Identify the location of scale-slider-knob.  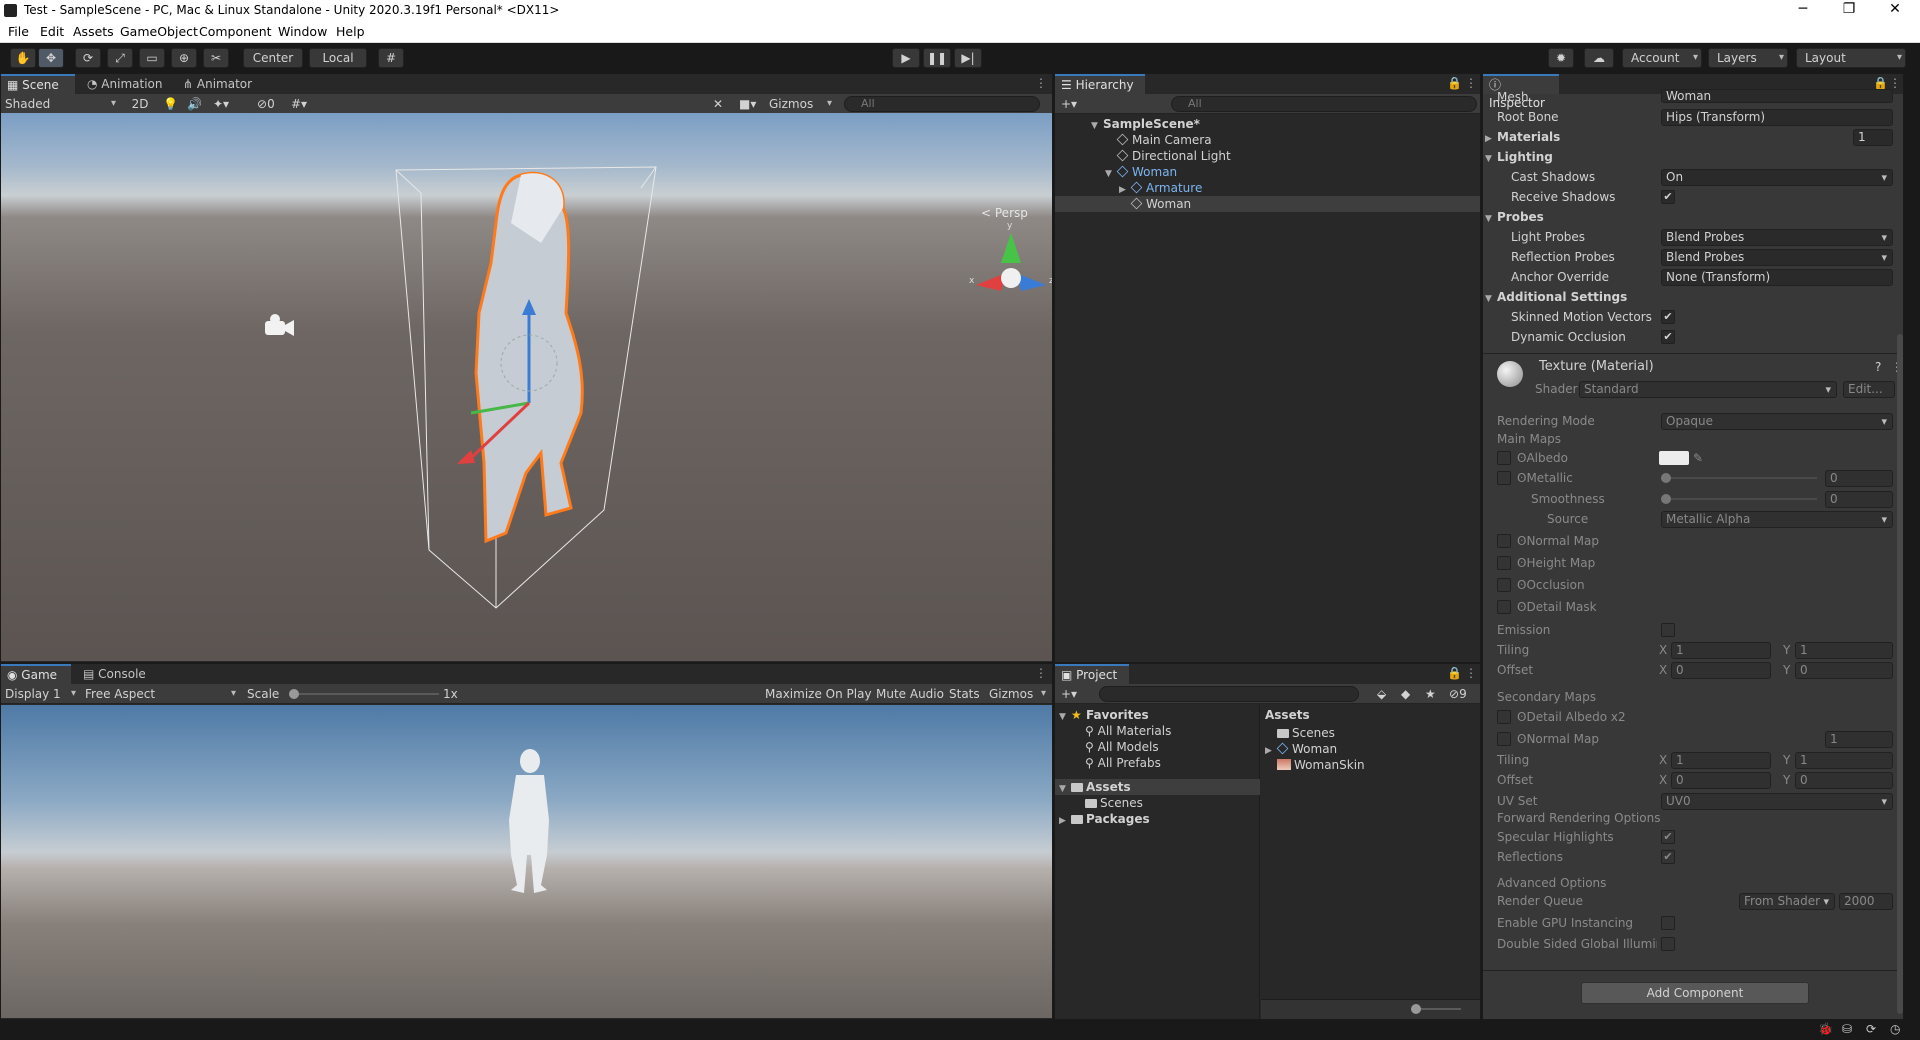
(294, 694).